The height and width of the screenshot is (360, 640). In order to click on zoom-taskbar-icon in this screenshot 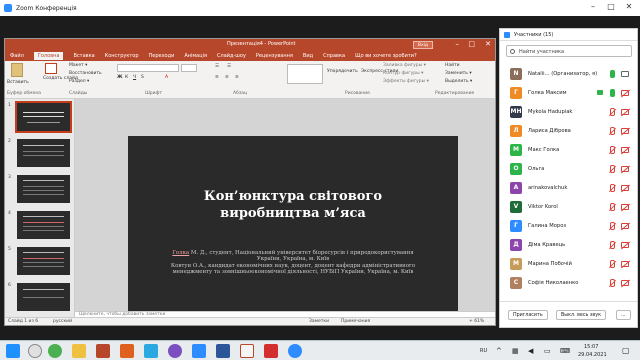, I will do `click(199, 351)`.